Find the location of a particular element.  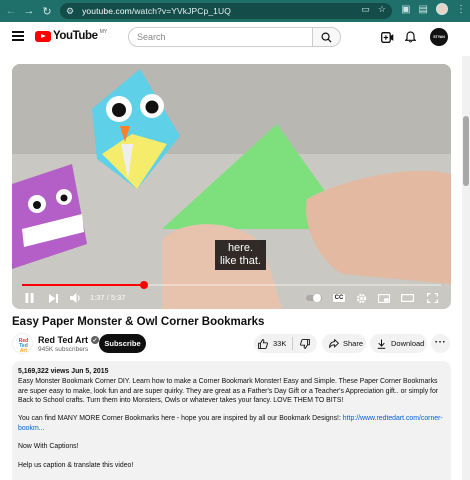

tab-search-icon: ▤ is located at coordinates (423, 9).